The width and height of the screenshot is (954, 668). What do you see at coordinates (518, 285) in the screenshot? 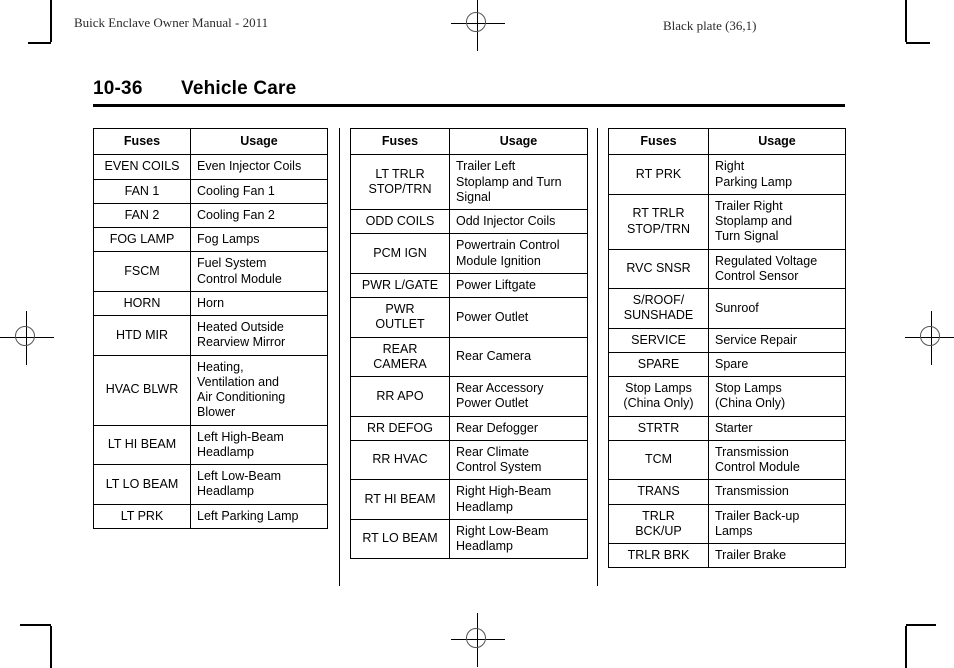
I see `fuse-usage-cell: Power Liftgate` at bounding box center [518, 285].